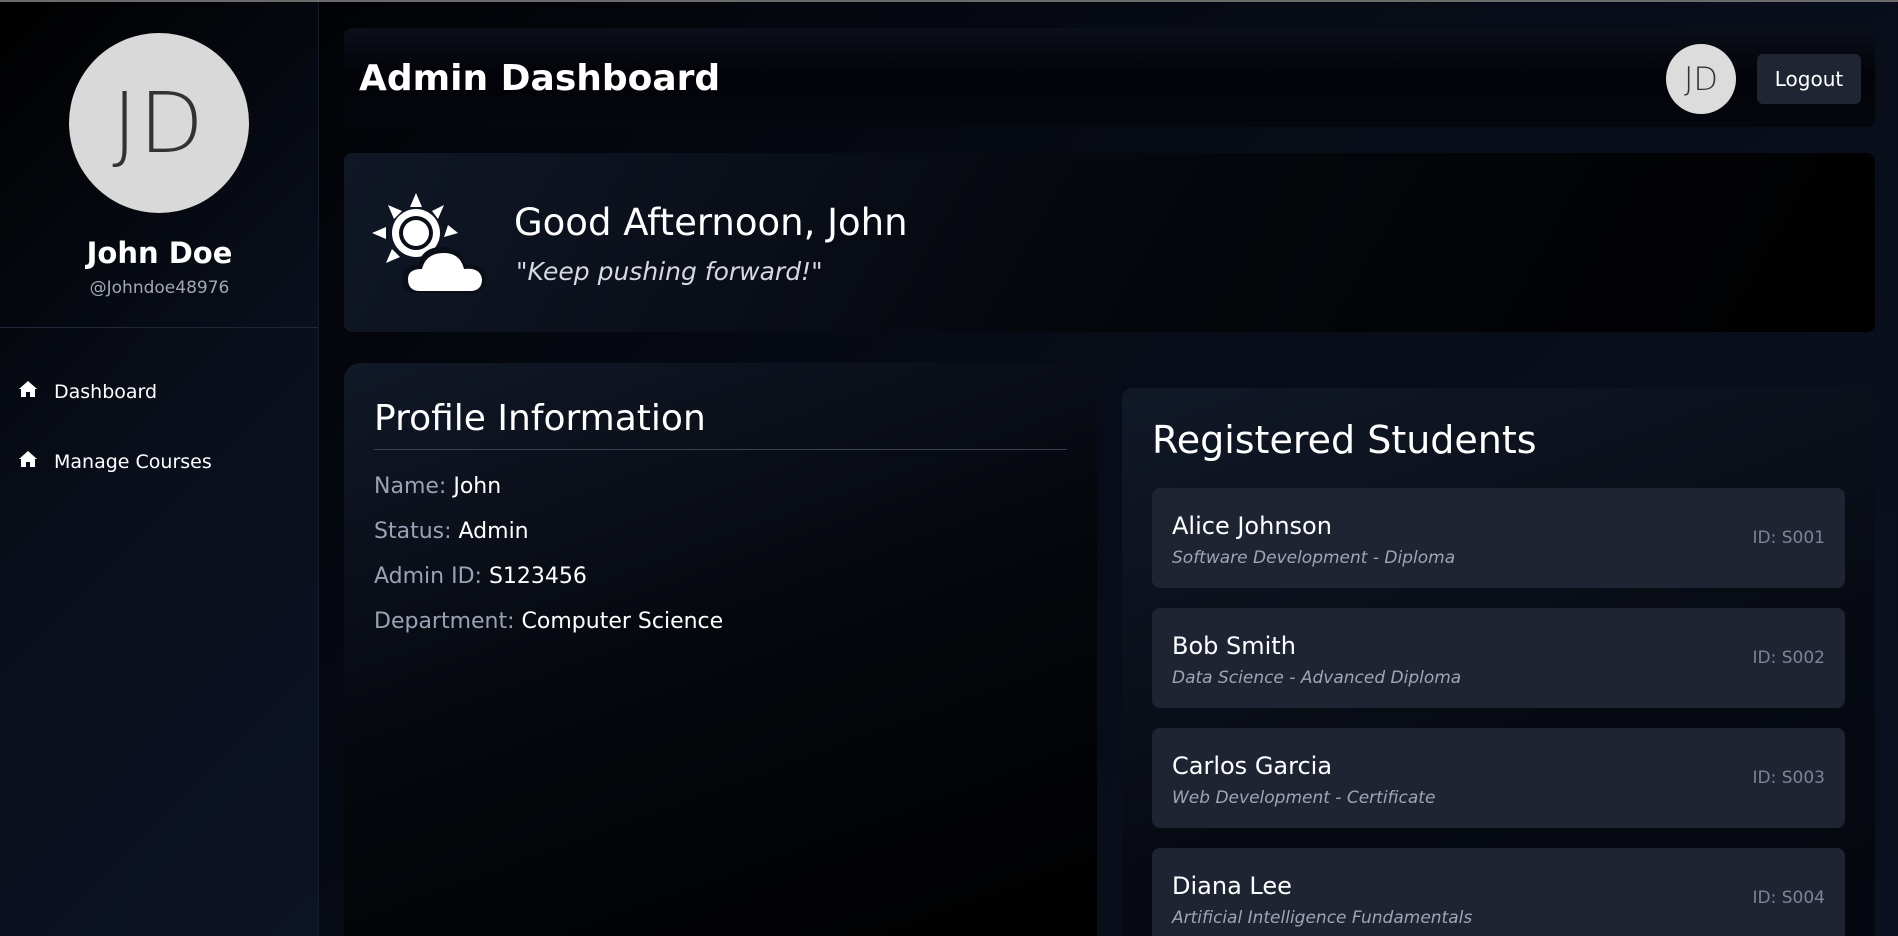  What do you see at coordinates (1234, 646) in the screenshot?
I see `student-name: Bob Smith` at bounding box center [1234, 646].